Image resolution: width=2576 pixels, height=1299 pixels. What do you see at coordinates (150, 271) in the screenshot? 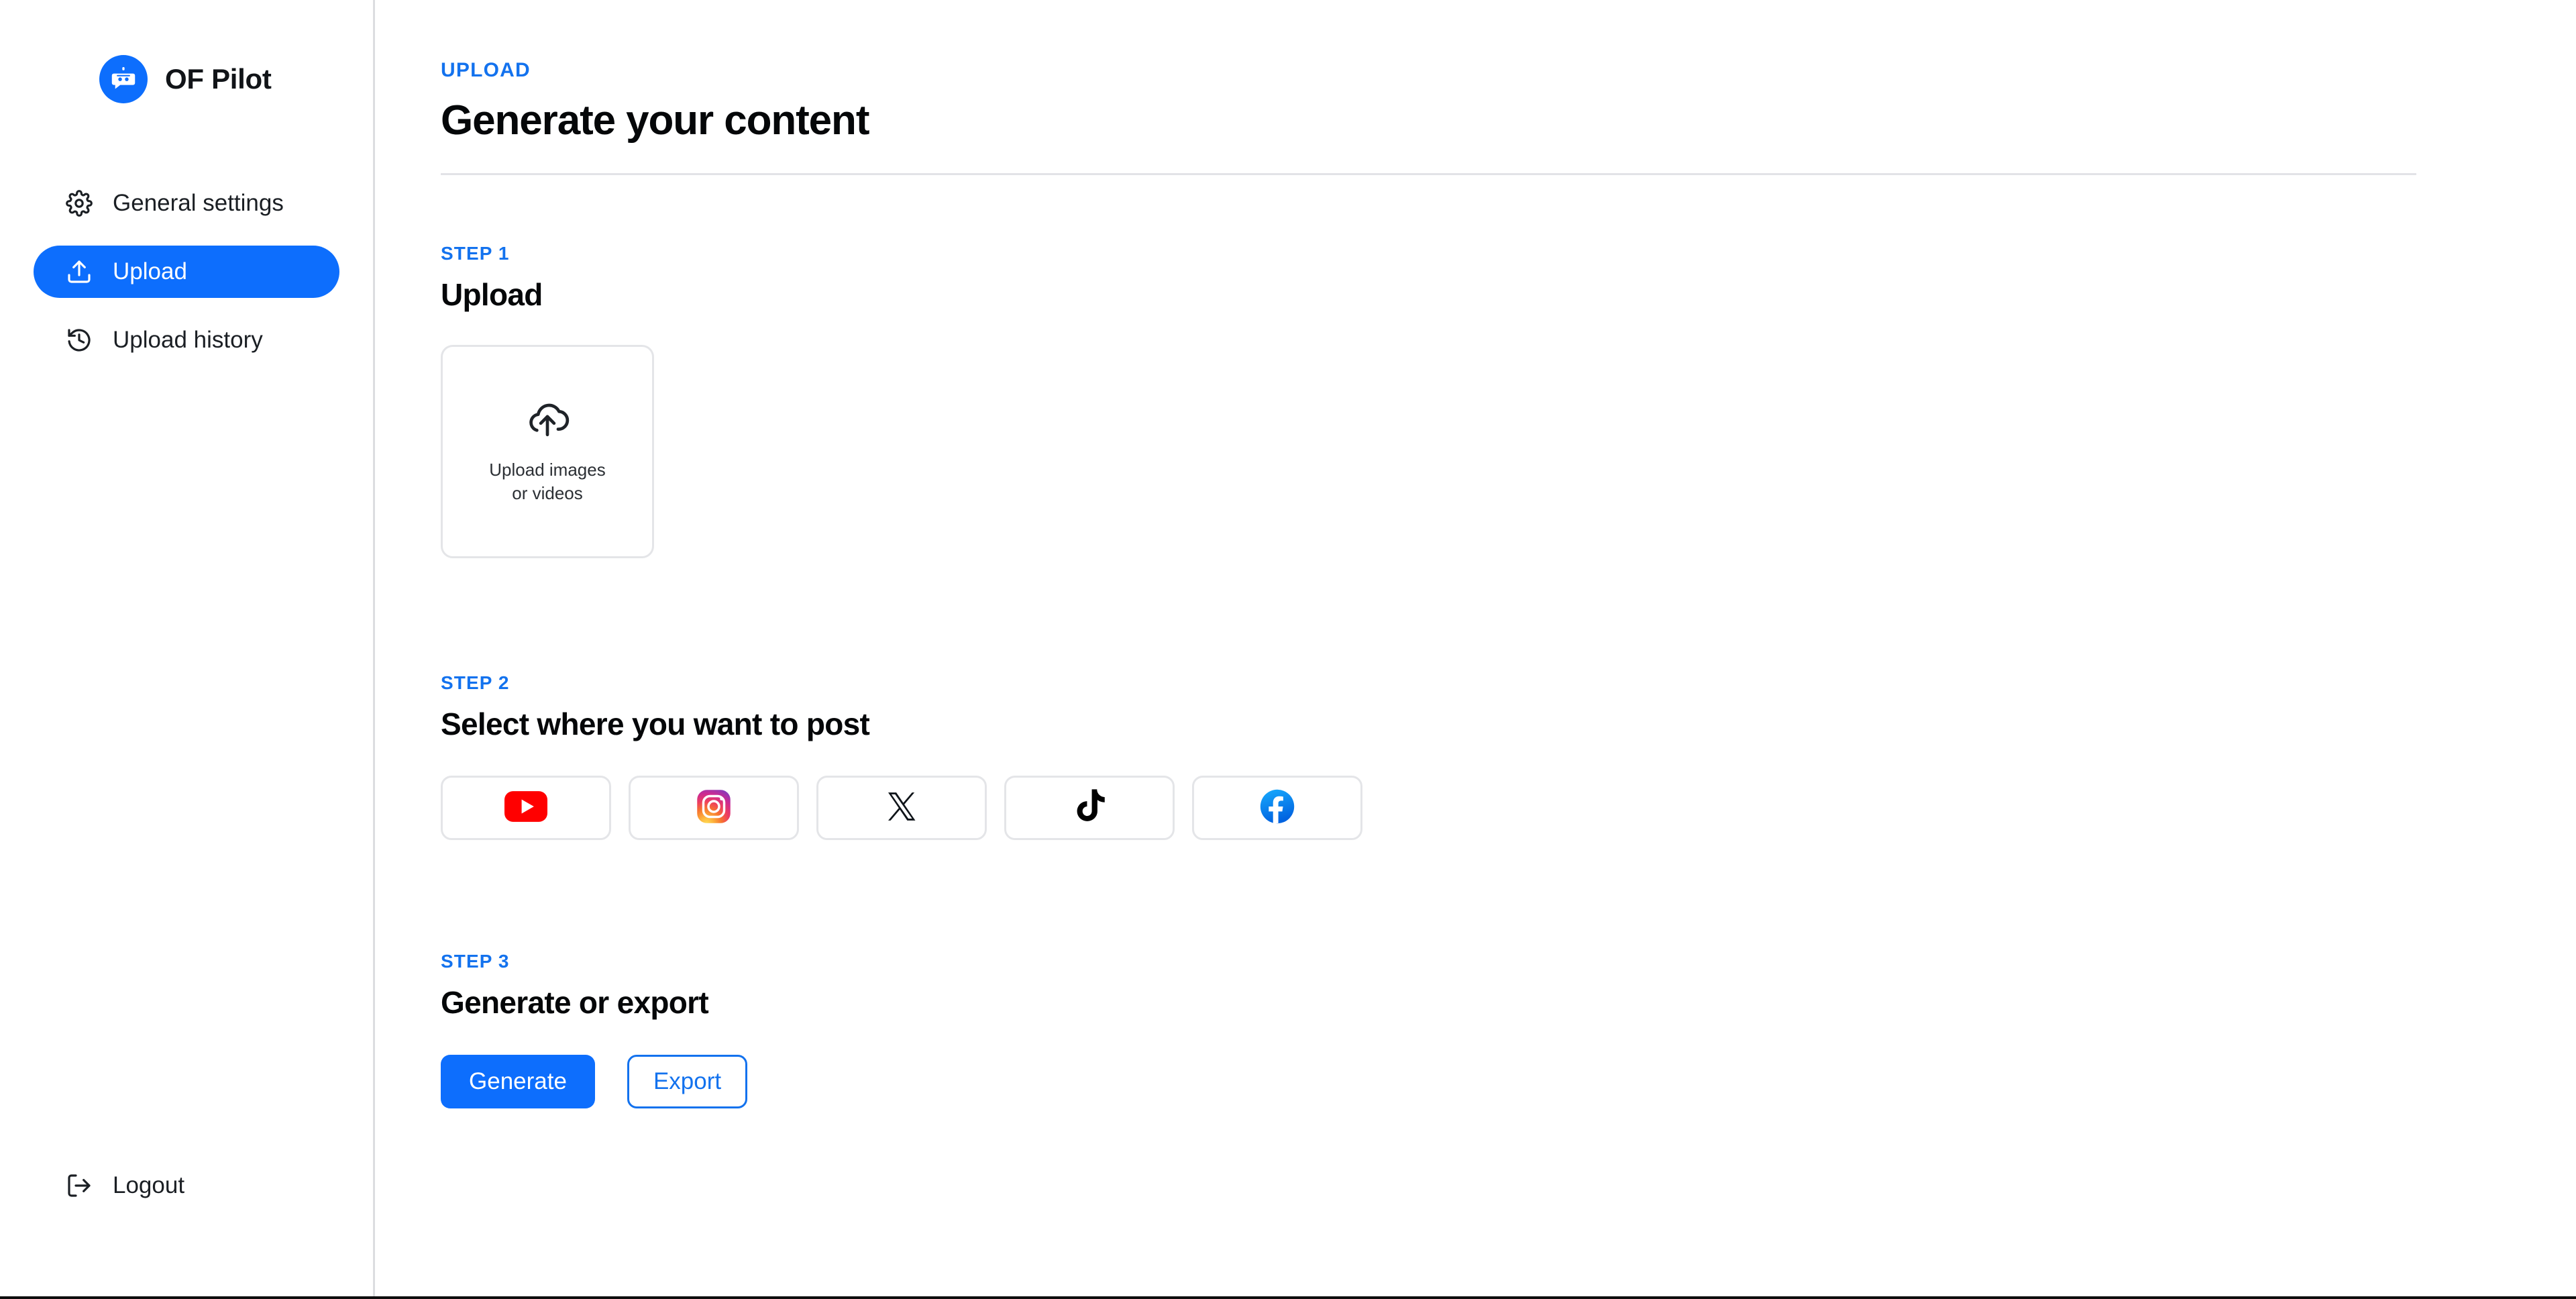
I see `sidebar-item-label: Upload` at bounding box center [150, 271].